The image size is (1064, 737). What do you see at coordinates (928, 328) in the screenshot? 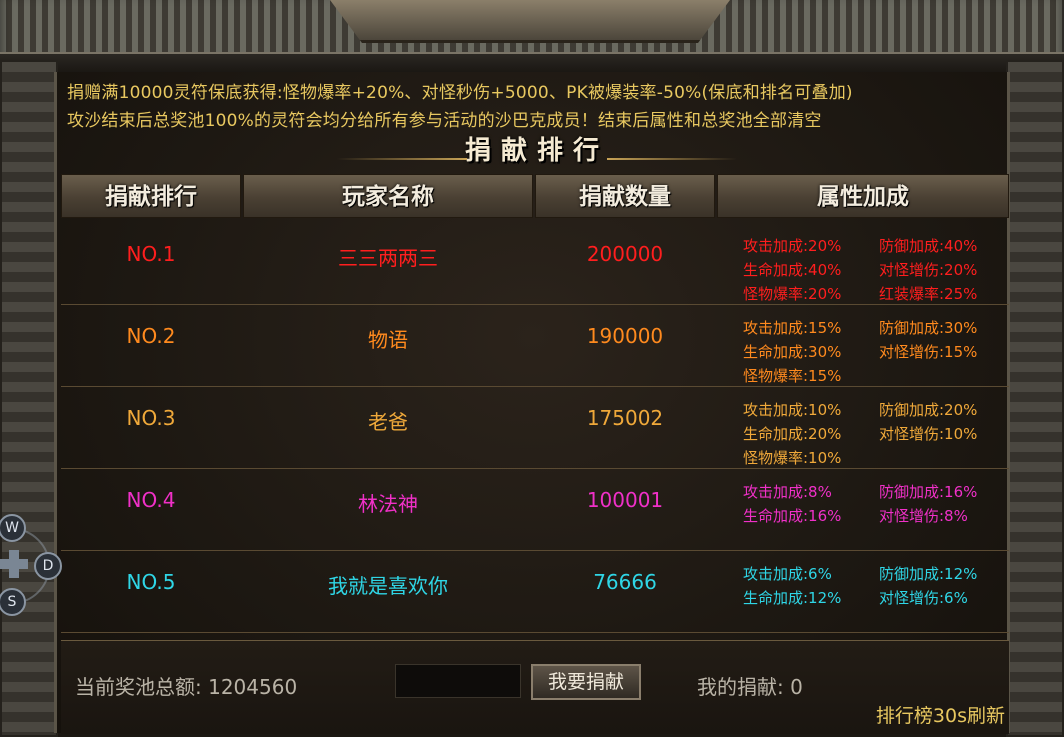
I see `attribute-bonus: 防御加成:30%` at bounding box center [928, 328].